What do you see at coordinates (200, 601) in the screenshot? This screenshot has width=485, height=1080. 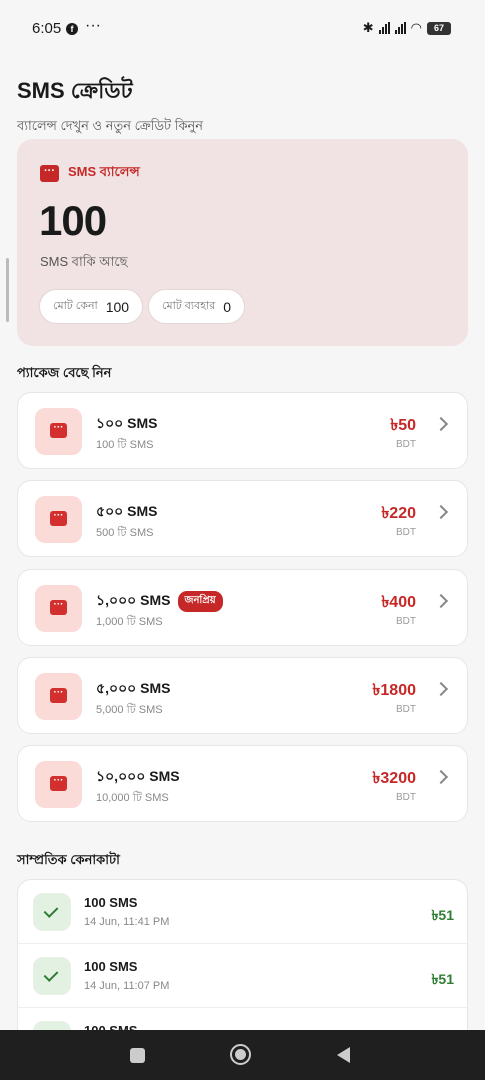 I see `popular-badge: জনপ্রিয়` at bounding box center [200, 601].